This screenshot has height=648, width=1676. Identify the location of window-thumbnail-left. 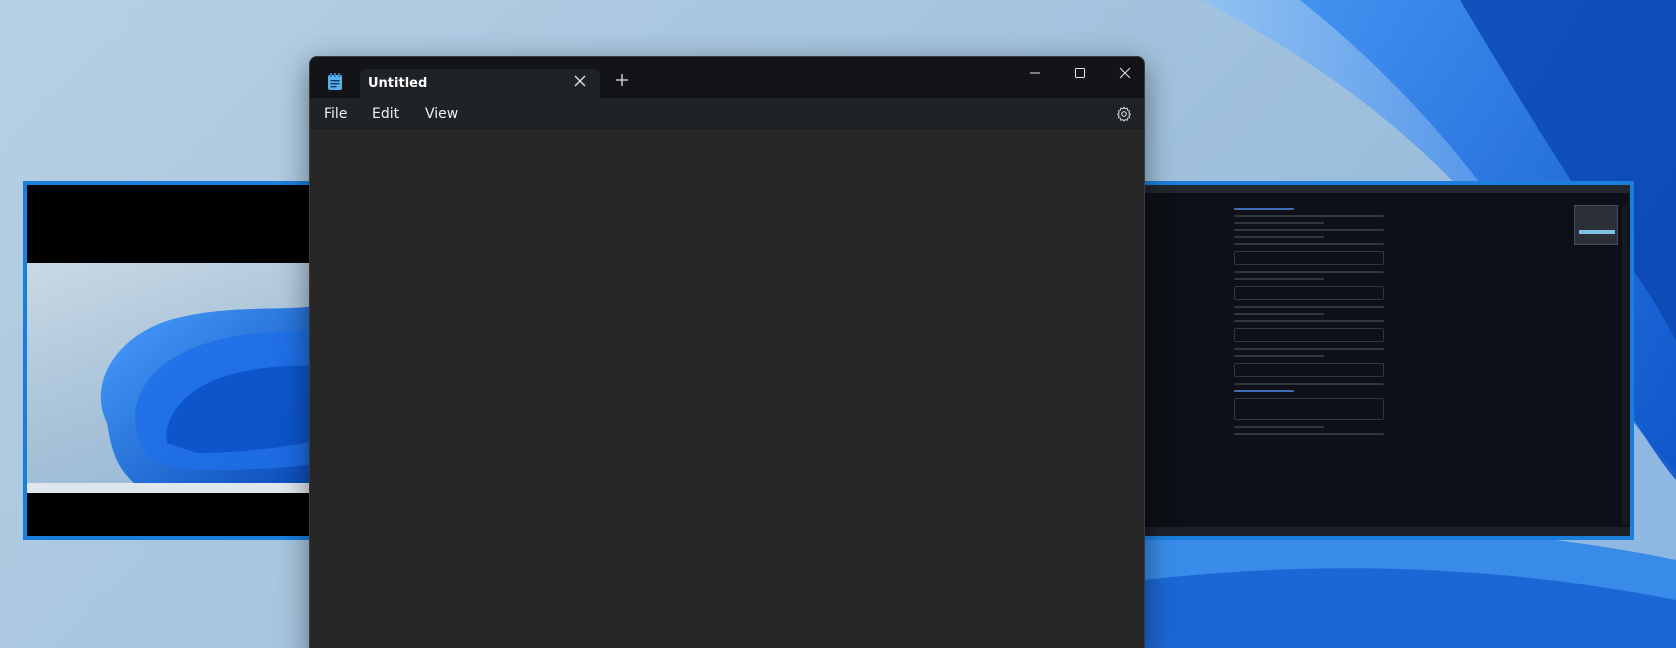
(173, 360).